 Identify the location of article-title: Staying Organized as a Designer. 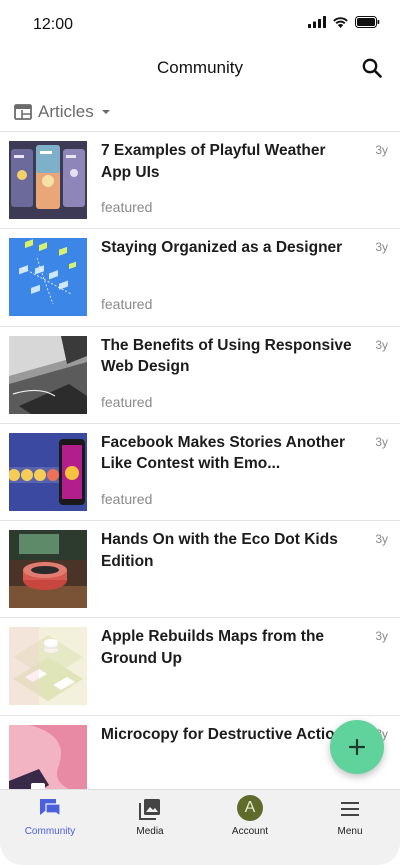
(222, 248).